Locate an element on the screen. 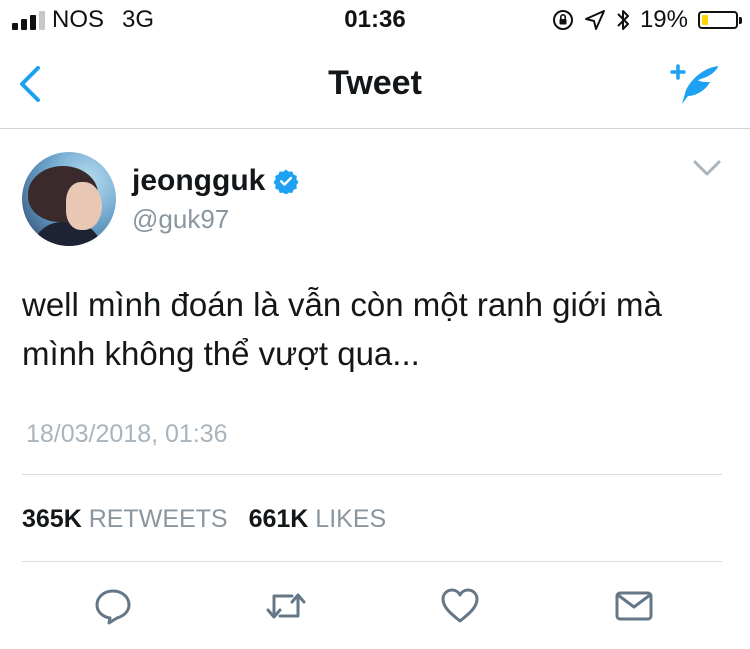 The height and width of the screenshot is (649, 750). verified-badge-icon is located at coordinates (286, 181).